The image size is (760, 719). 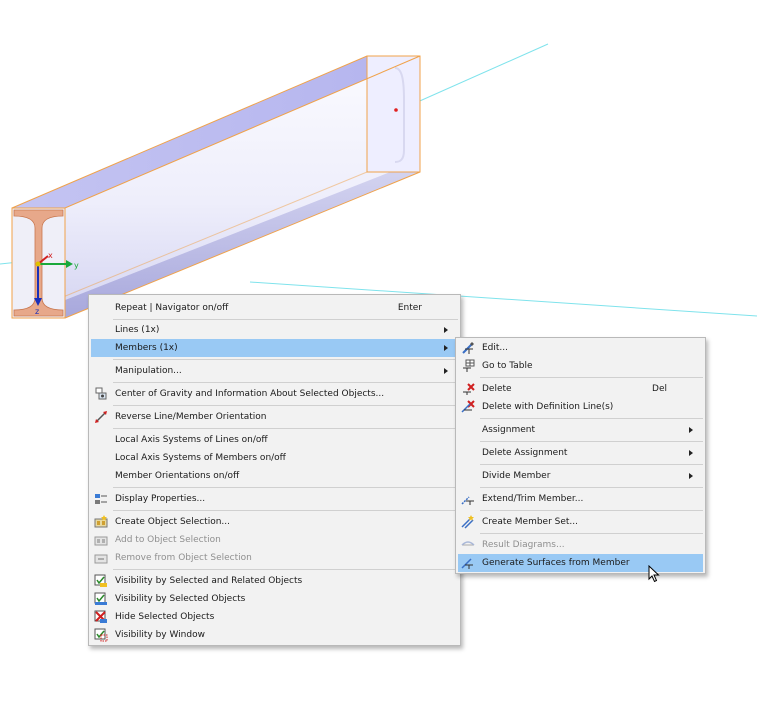 I want to click on menu-item-label: Generate Surfaces from Member, so click(x=556, y=563).